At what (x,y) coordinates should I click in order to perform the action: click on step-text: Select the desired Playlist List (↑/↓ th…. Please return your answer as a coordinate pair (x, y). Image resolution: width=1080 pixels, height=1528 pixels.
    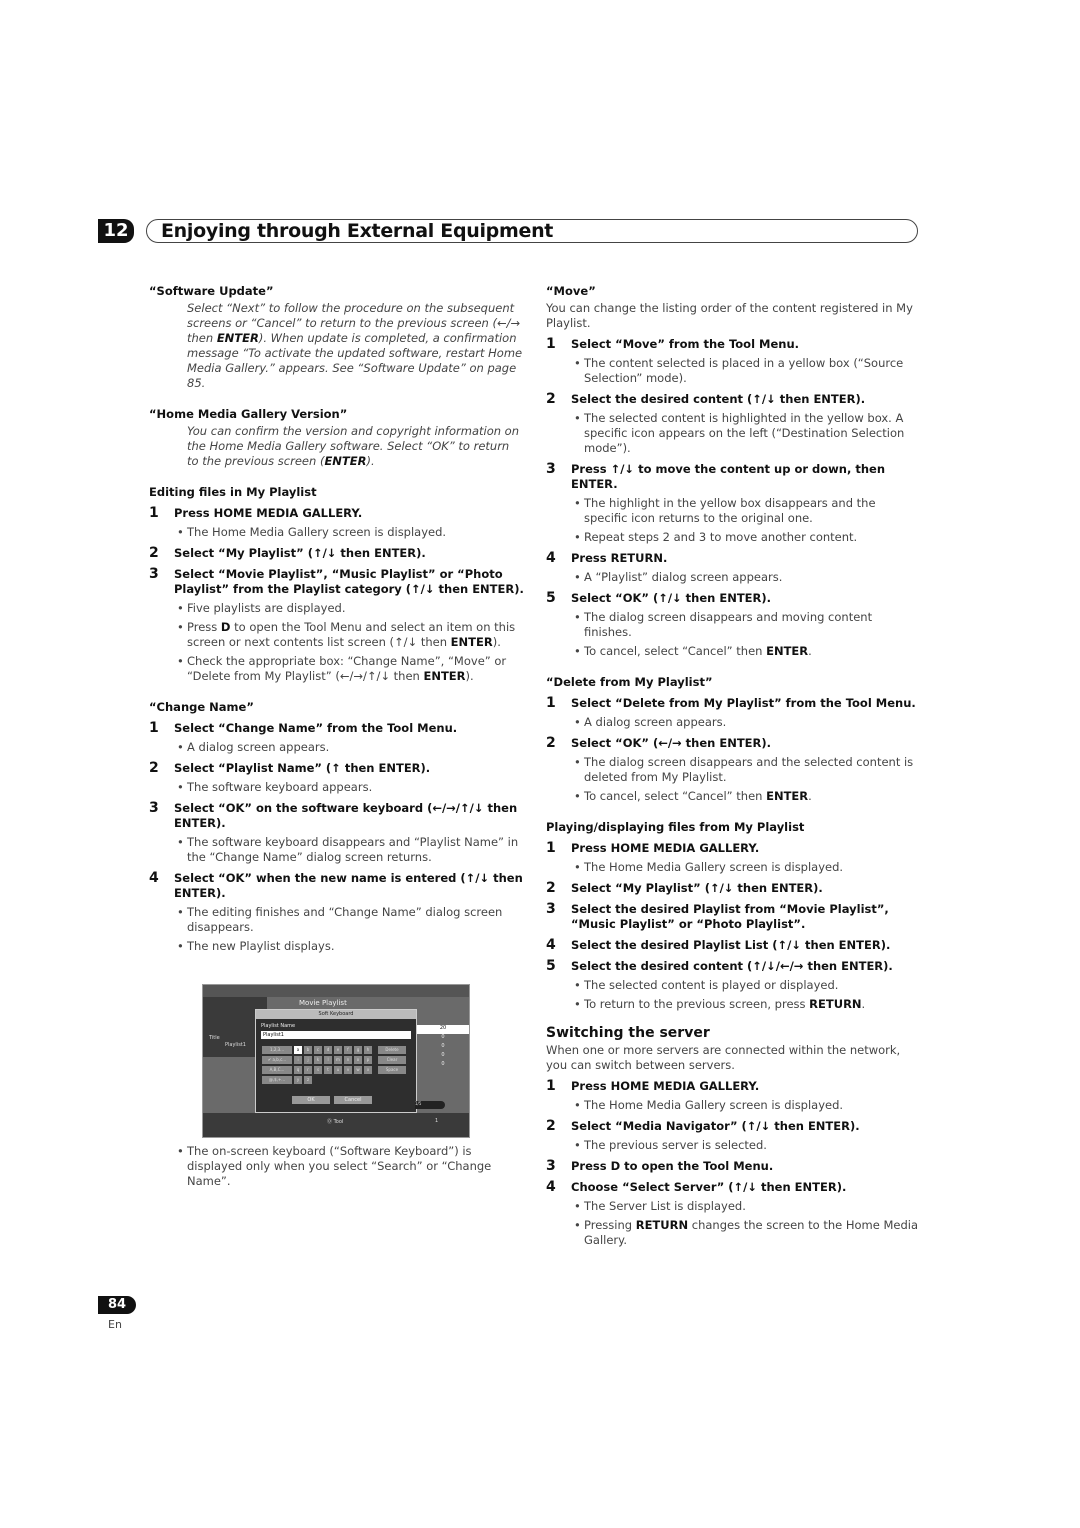
    Looking at the image, I should click on (731, 945).